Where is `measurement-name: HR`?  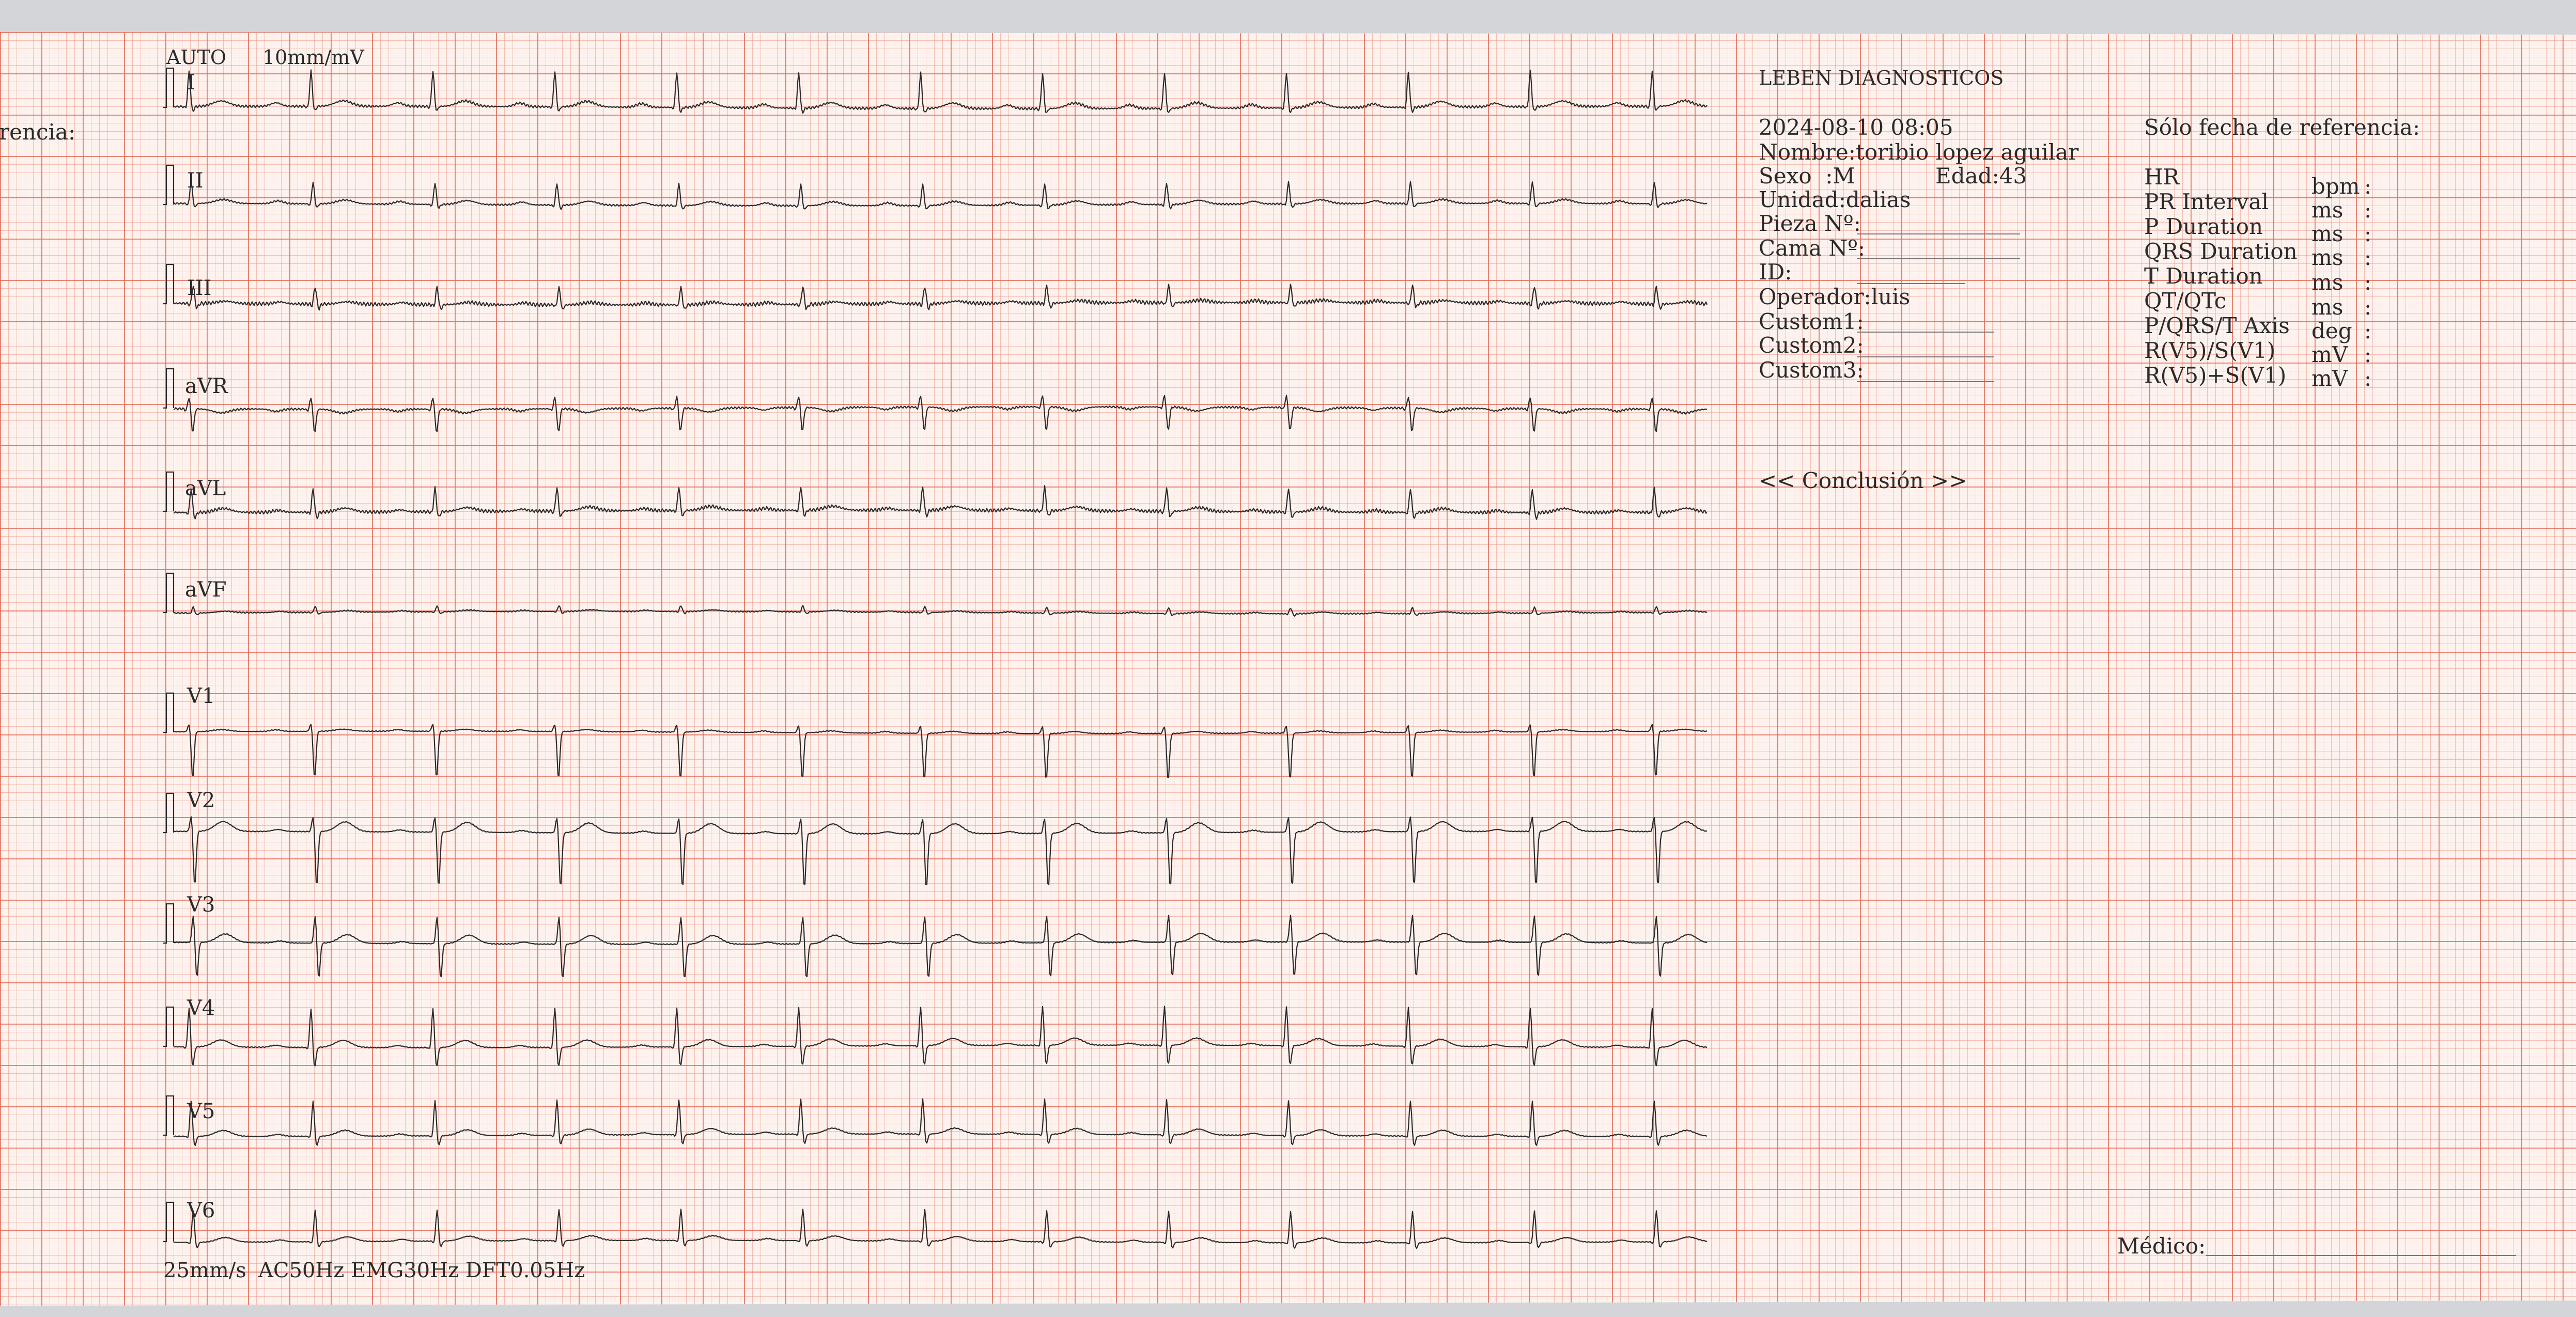
measurement-name: HR is located at coordinates (2162, 177).